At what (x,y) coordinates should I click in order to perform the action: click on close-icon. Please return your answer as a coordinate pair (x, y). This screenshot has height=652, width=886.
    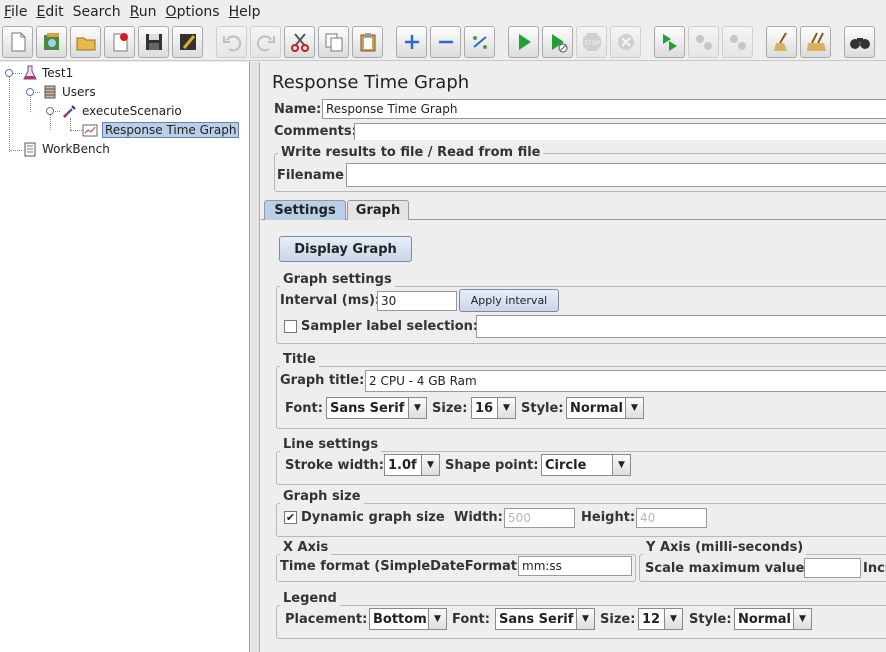
    Looking at the image, I should click on (120, 42).